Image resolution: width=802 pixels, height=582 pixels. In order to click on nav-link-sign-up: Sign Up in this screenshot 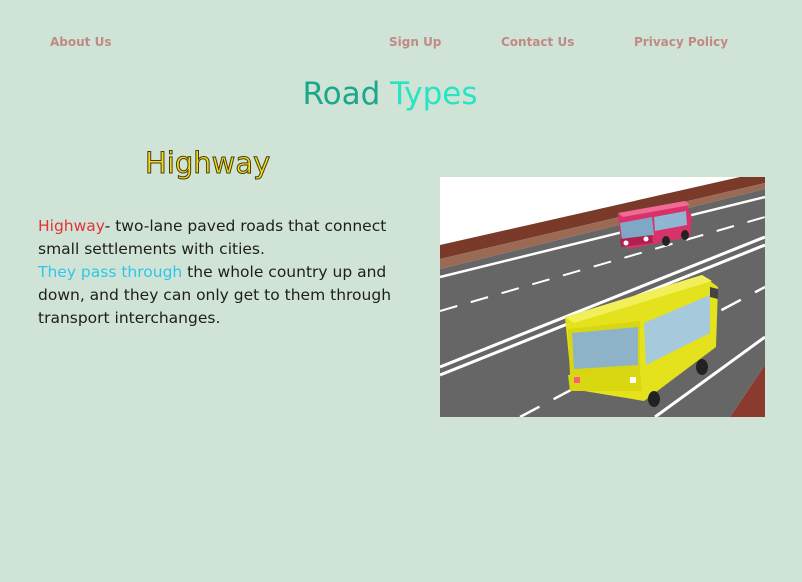, I will do `click(415, 42)`.